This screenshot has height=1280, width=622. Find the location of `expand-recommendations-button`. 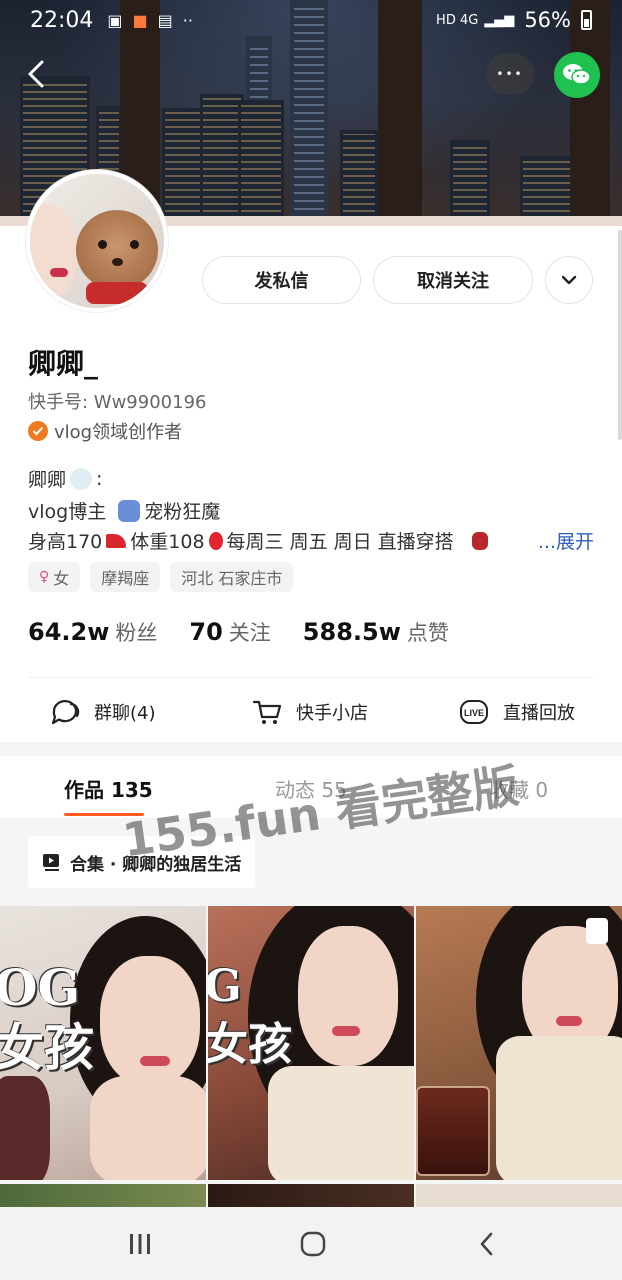

expand-recommendations-button is located at coordinates (569, 280).